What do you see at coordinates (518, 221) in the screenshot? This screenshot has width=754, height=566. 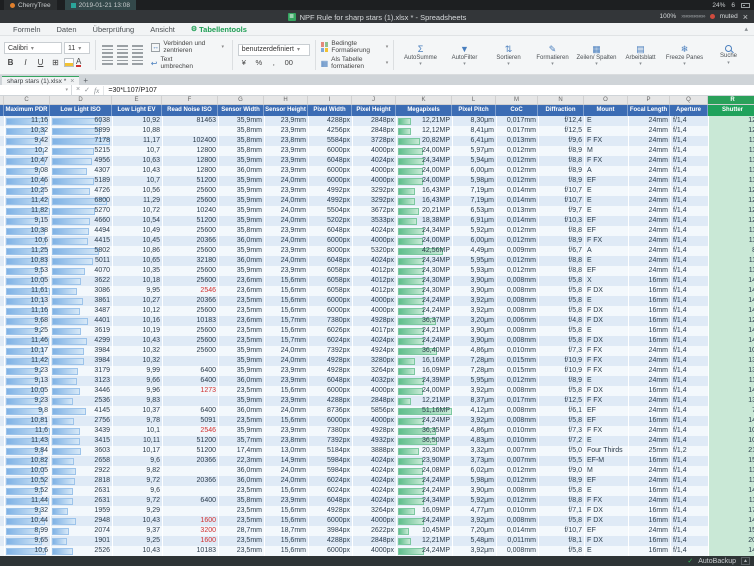 I see `cell-m: 0,014mm` at bounding box center [518, 221].